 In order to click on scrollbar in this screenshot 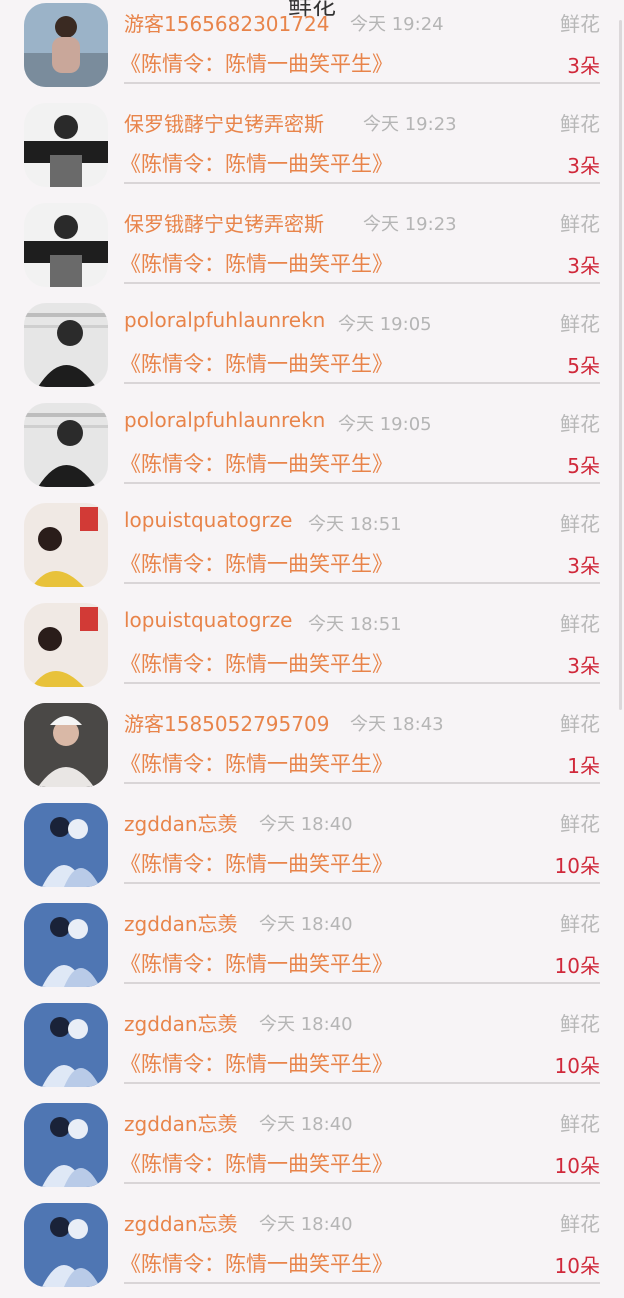, I will do `click(620, 365)`.